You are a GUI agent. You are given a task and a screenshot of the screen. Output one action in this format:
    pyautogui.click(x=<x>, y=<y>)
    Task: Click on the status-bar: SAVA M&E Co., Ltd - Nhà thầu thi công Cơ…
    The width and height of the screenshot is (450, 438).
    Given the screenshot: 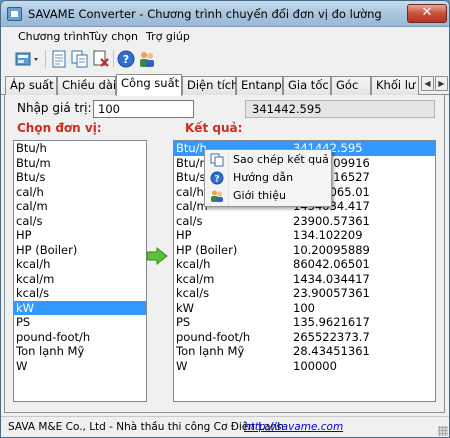 What is the action you would take?
    pyautogui.click(x=225, y=426)
    